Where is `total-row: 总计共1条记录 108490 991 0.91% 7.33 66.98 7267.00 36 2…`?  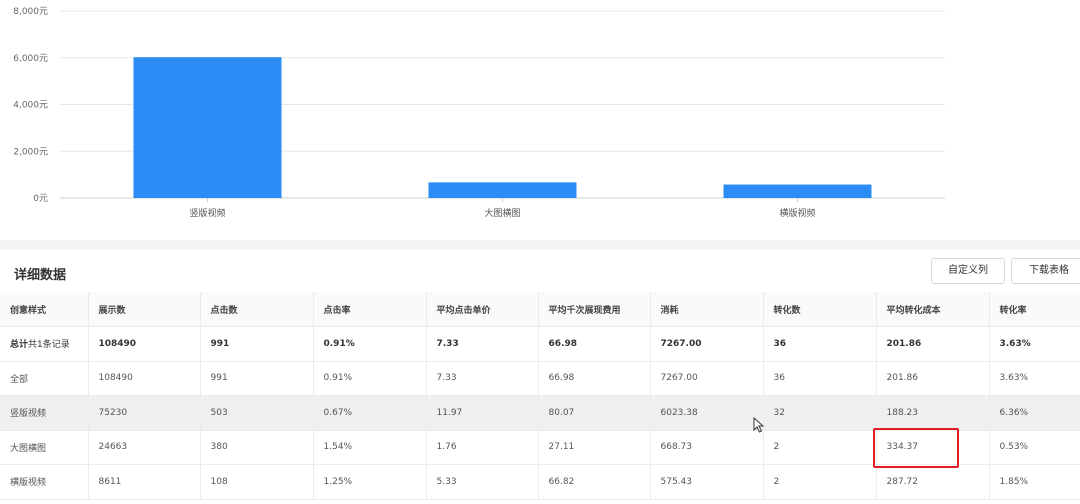
total-row: 总计共1条记录 108490 991 0.91% 7.33 66.98 7267.00 36 2… is located at coordinates (540, 344).